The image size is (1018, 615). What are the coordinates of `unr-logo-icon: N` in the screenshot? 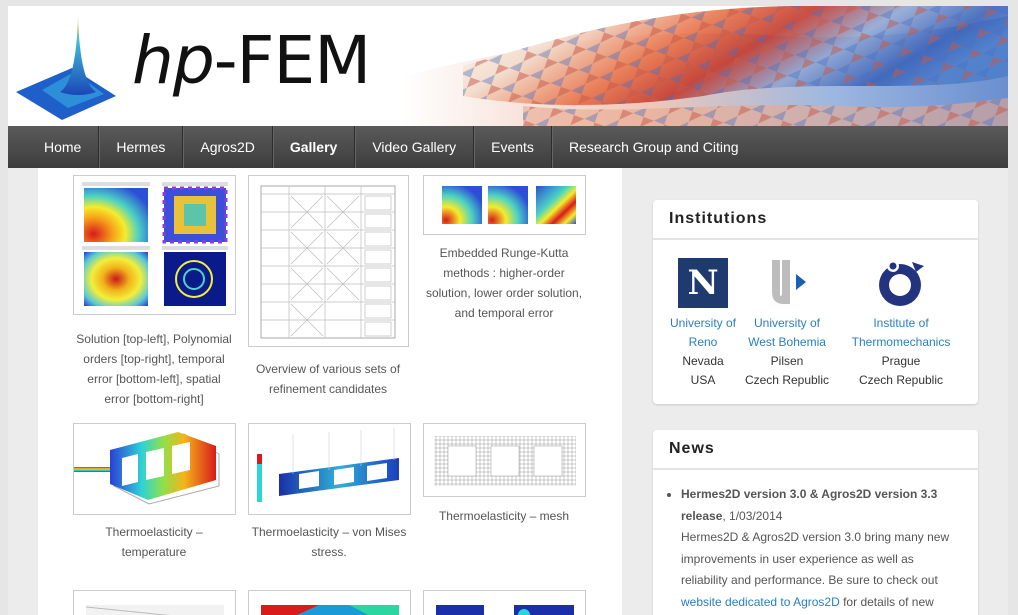 It's located at (703, 283).